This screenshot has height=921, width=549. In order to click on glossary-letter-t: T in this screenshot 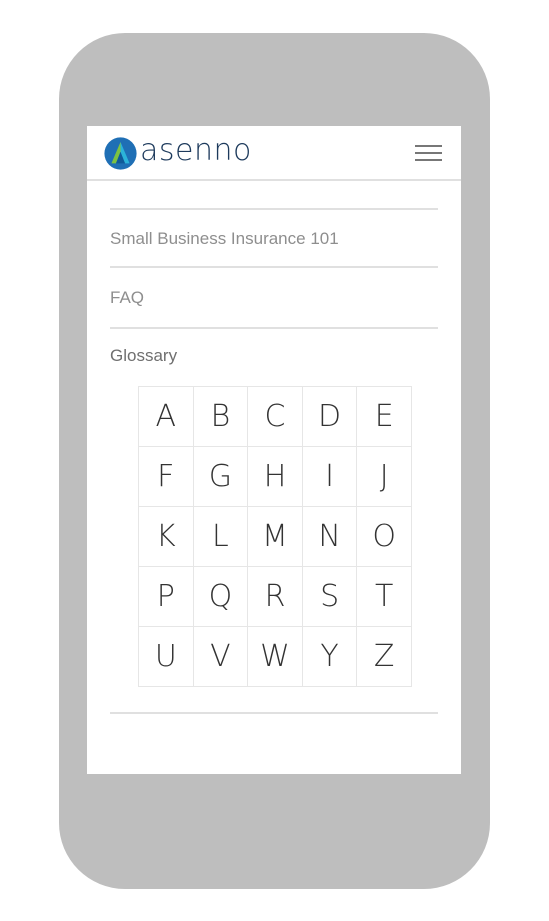, I will do `click(384, 597)`.